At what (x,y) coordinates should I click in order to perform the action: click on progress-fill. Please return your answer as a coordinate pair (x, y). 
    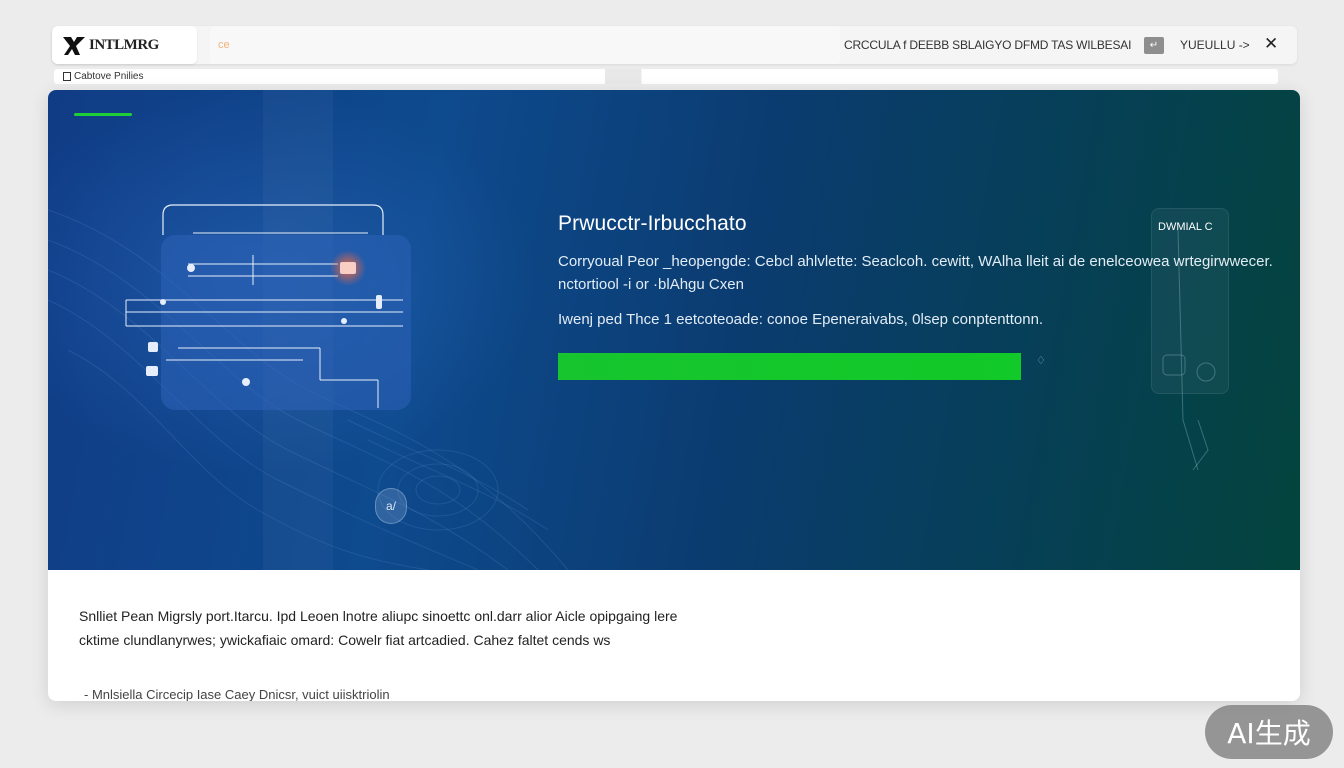
    Looking at the image, I should click on (789, 366).